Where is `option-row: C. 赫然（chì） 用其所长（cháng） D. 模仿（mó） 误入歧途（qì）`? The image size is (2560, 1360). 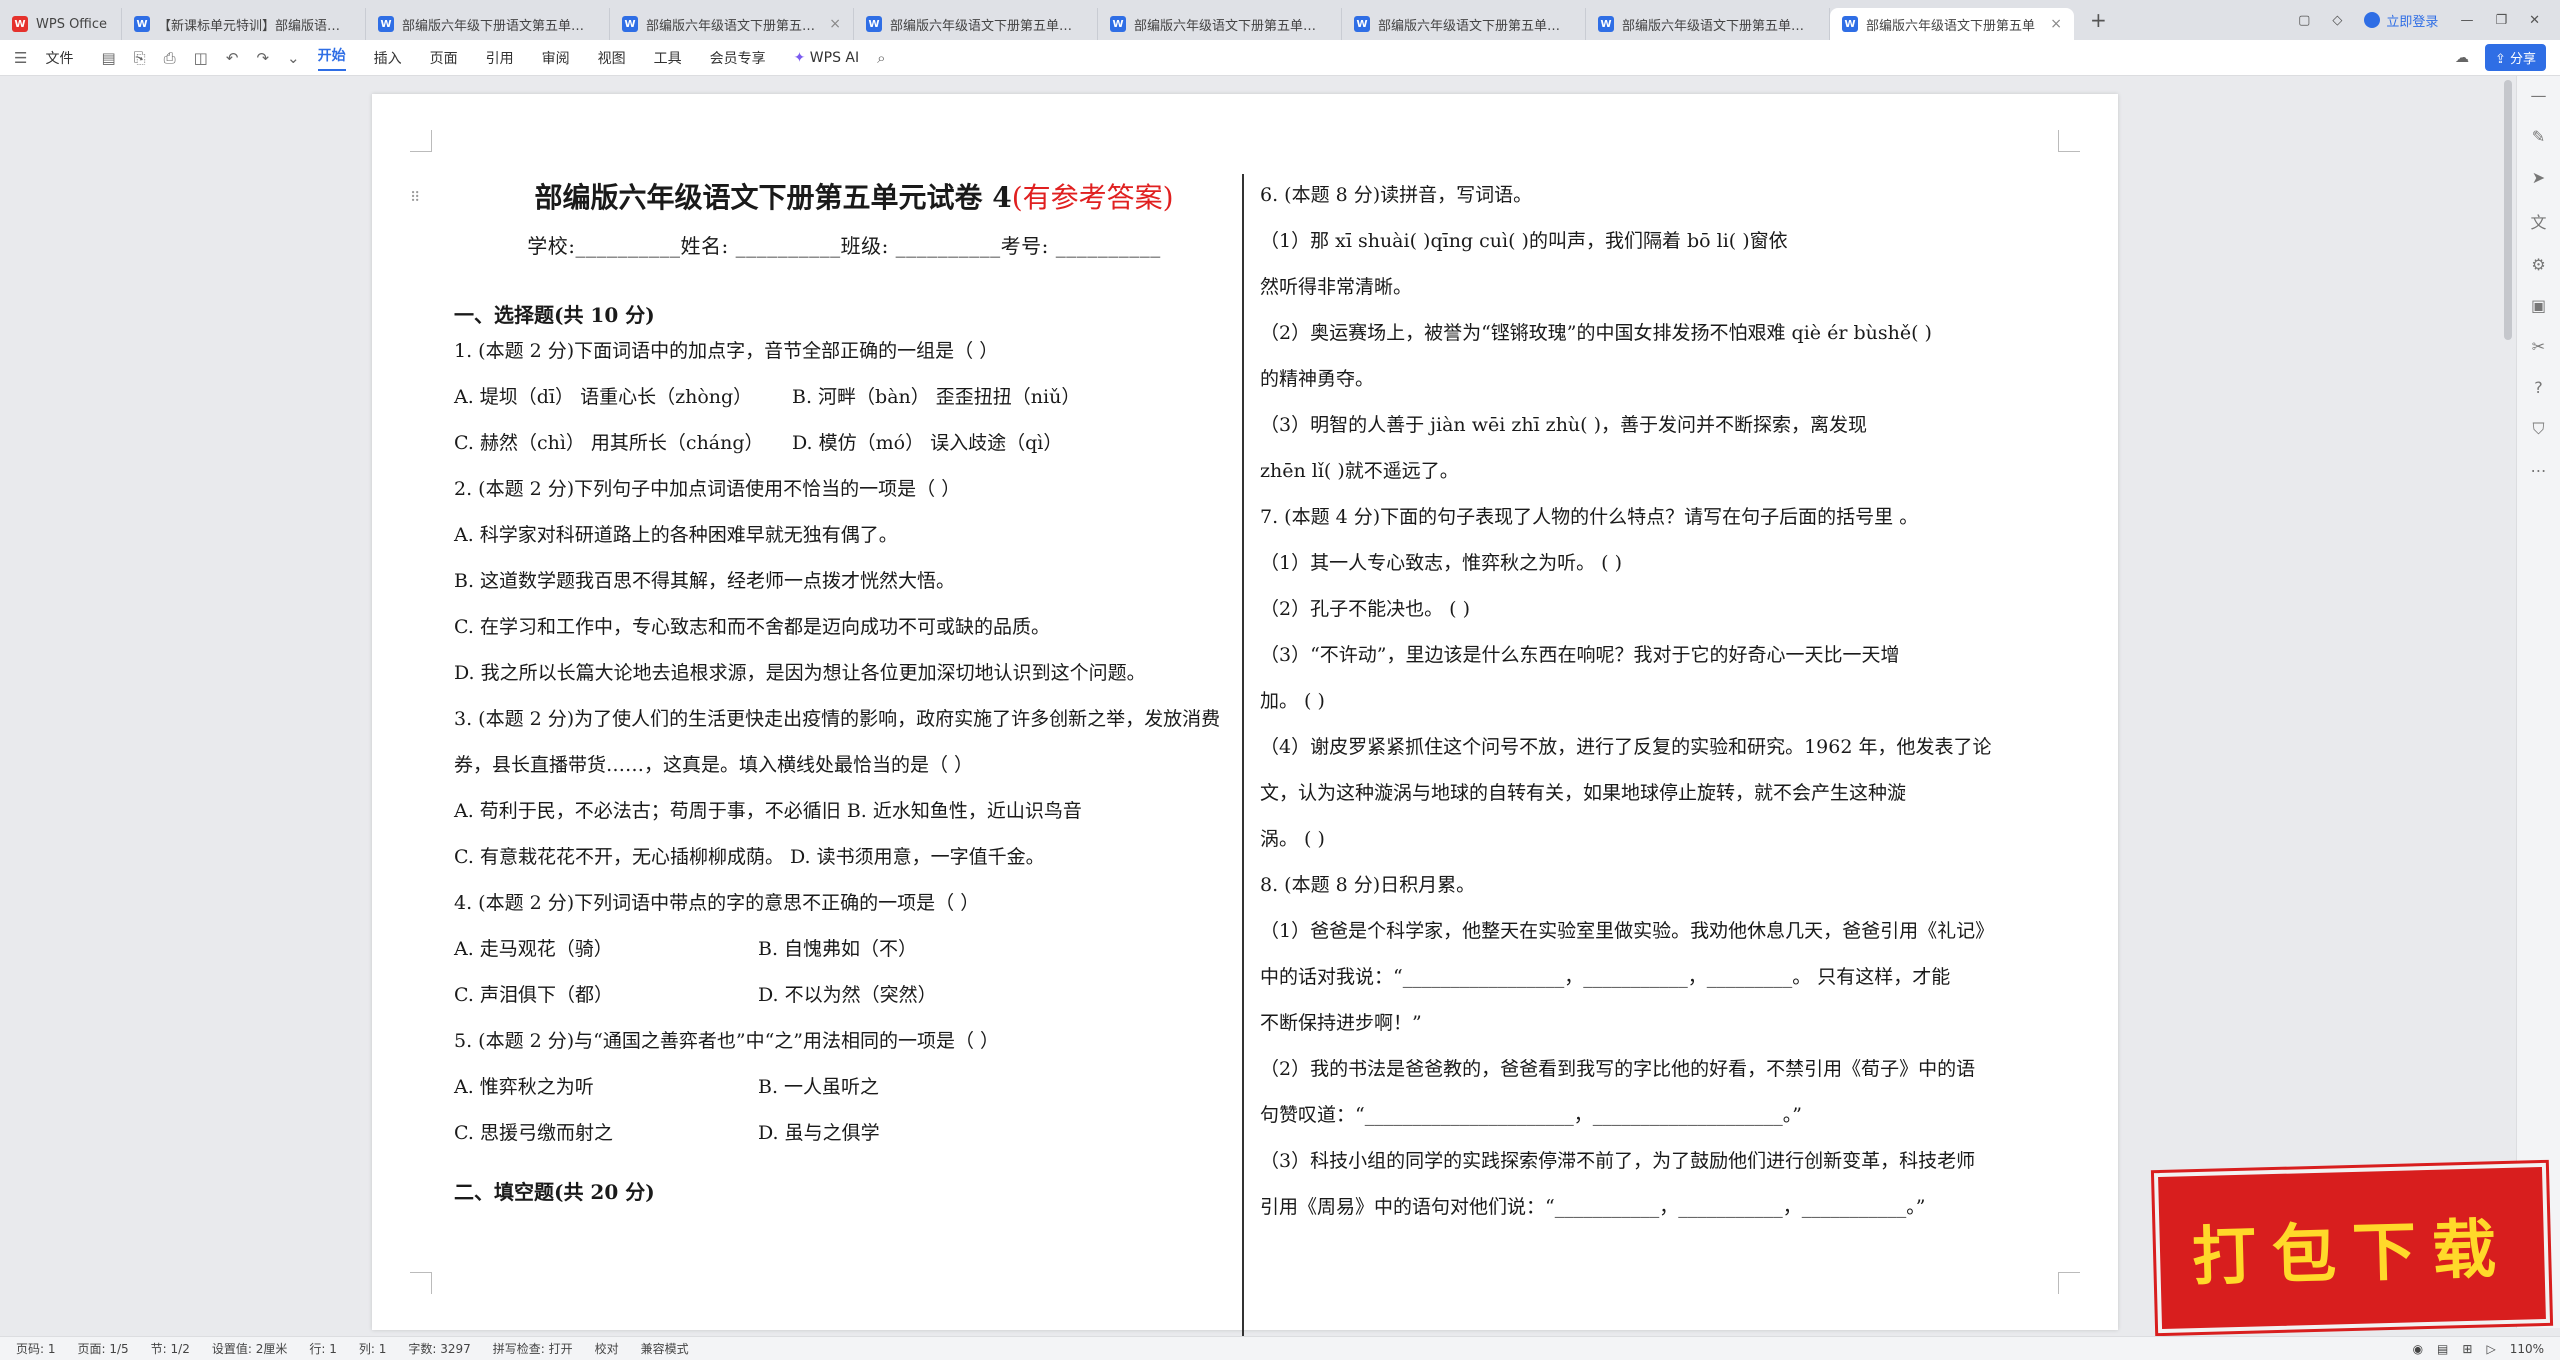 option-row: C. 赫然（chì） 用其所长（cháng） D. 模仿（mó） 误入歧途（qì） is located at coordinates (844, 443).